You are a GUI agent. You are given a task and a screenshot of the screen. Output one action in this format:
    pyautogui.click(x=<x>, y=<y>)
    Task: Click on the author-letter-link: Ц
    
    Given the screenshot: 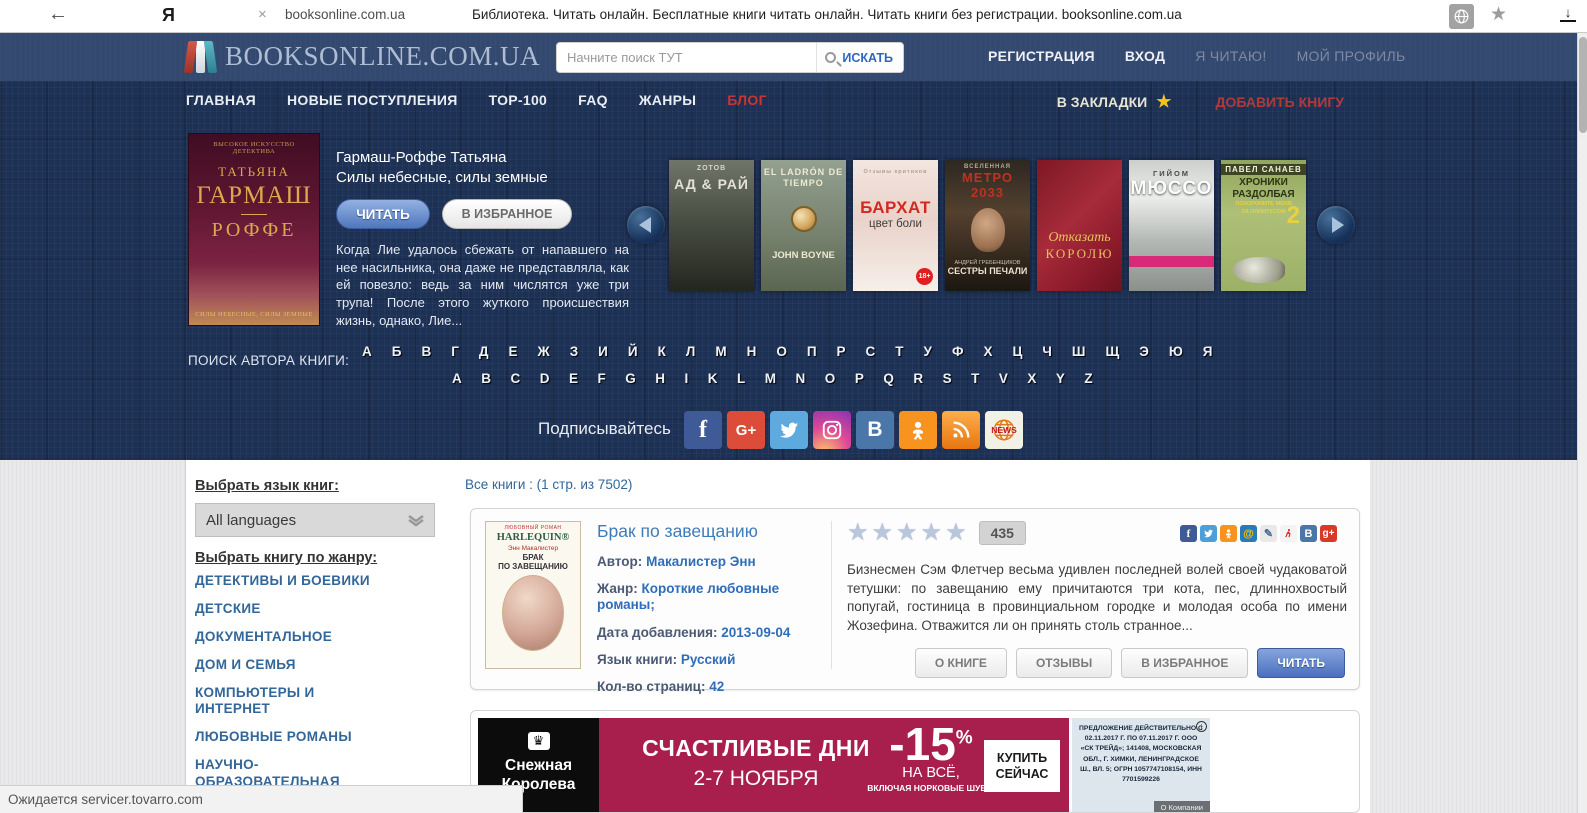 What is the action you would take?
    pyautogui.click(x=1018, y=351)
    